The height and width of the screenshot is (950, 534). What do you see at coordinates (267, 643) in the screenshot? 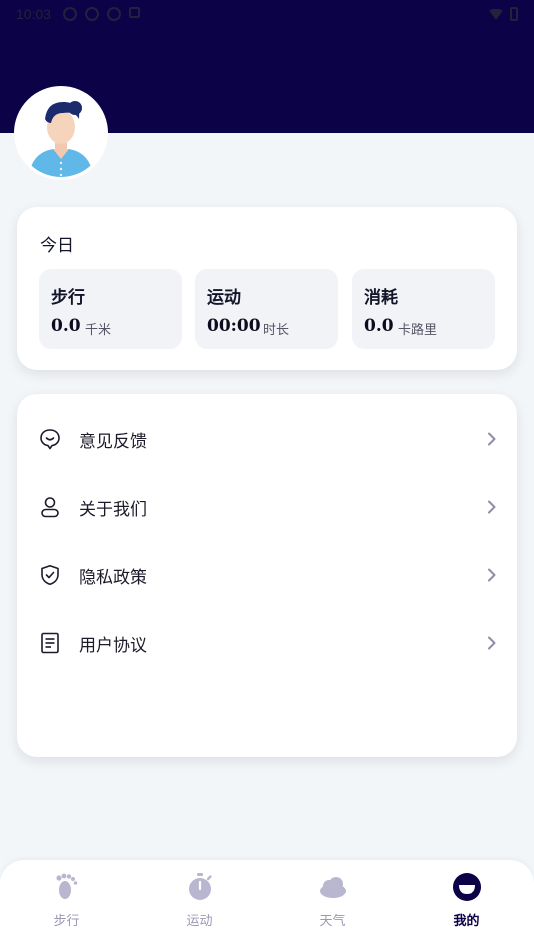
I see `menu-item-agreement: 用户协议` at bounding box center [267, 643].